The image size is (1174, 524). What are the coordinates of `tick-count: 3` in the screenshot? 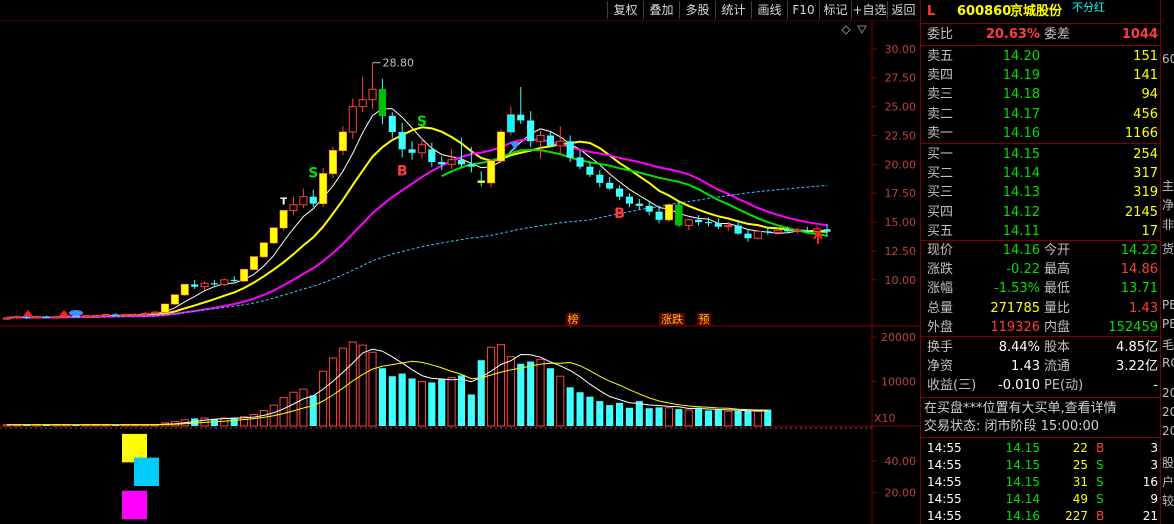 It's located at (1154, 448).